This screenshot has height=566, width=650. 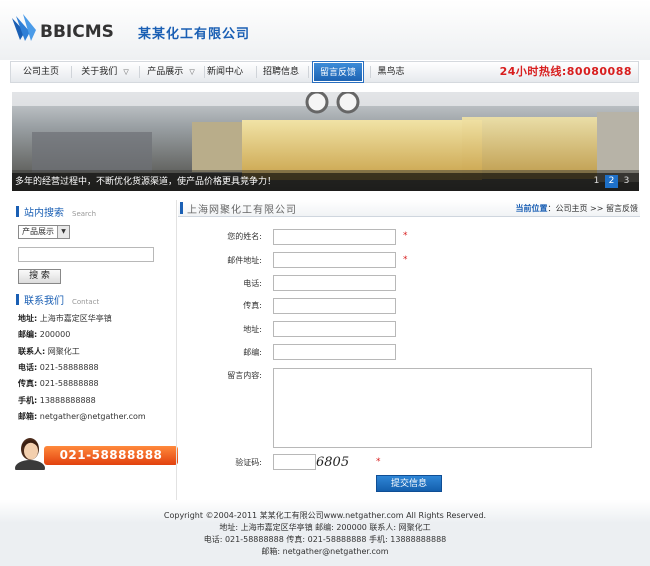 I want to click on breadcrumb: 当前位置：公司主页 >> 留言反馈, so click(x=577, y=208).